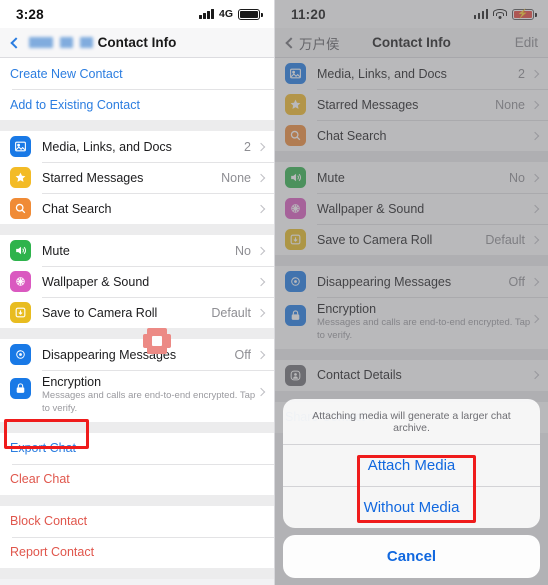 The width and height of the screenshot is (548, 585). Describe the element at coordinates (93, 177) in the screenshot. I see `row-label: Starred Messages` at that location.